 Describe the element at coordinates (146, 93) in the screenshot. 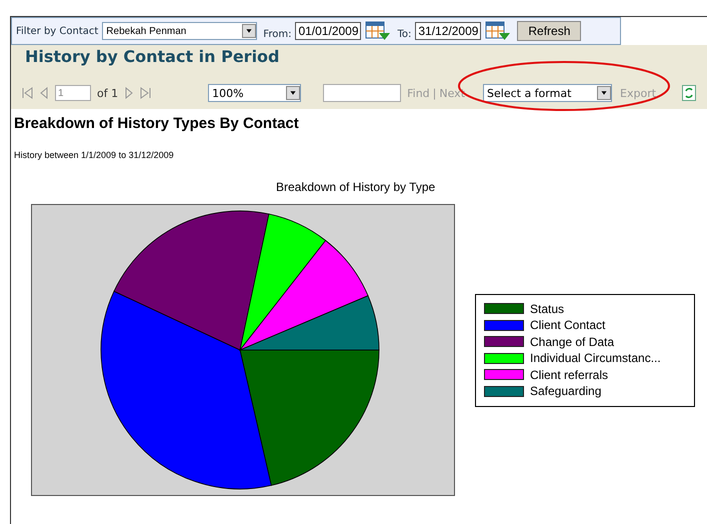

I see `last-page-icon` at that location.